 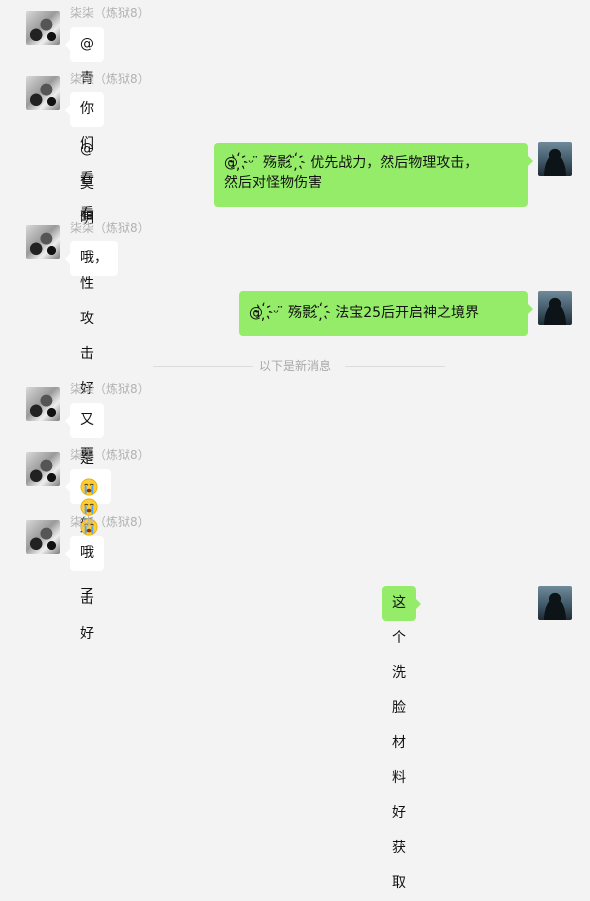 I want to click on new-messages-divider: 以下是新消息, so click(x=295, y=366).